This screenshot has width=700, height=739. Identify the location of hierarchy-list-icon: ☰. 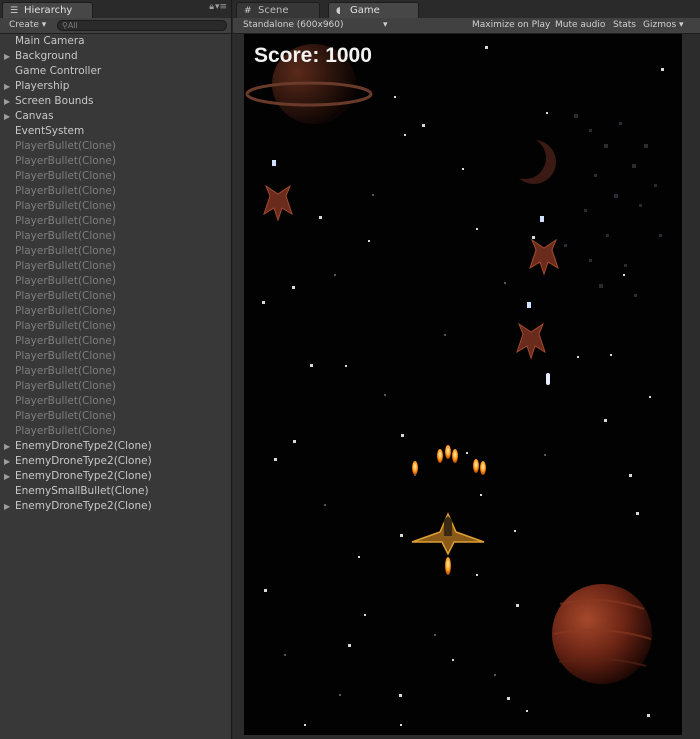
(14, 11).